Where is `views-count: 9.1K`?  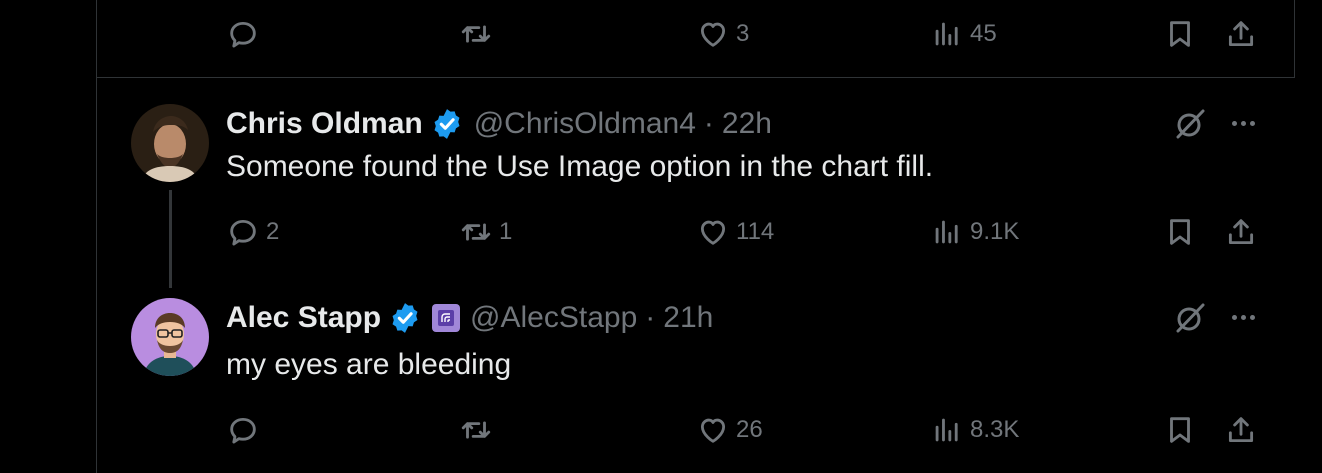
views-count: 9.1K is located at coordinates (995, 231).